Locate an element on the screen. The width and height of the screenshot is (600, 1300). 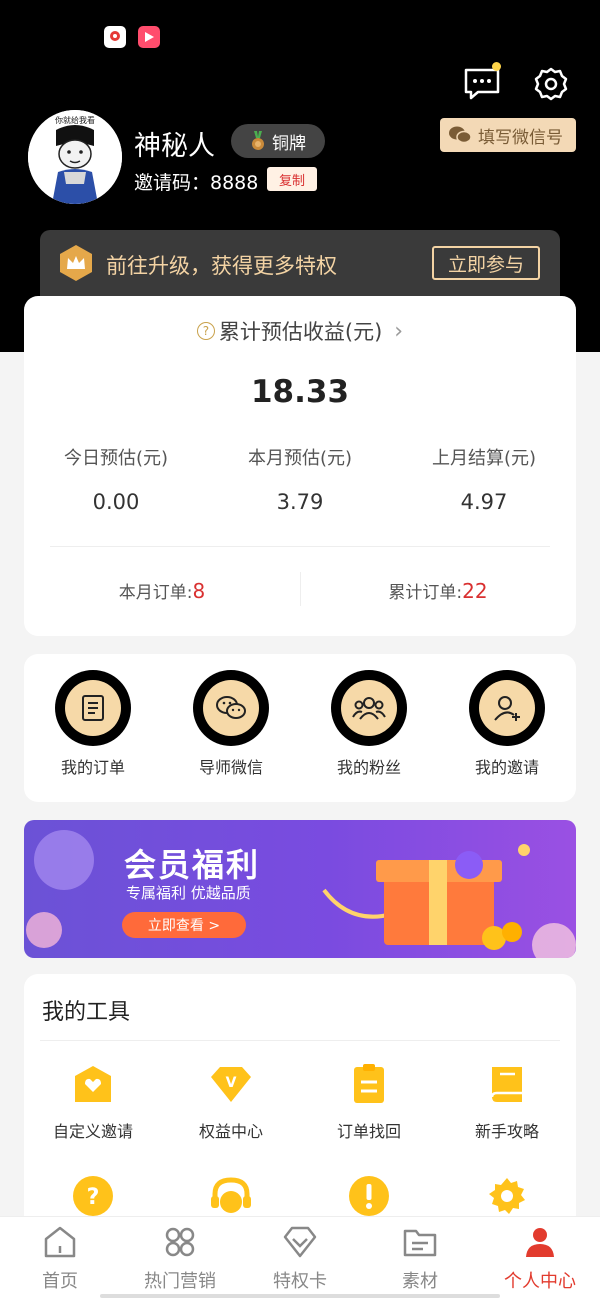
tab-label: 素材 is located at coordinates (420, 1281).